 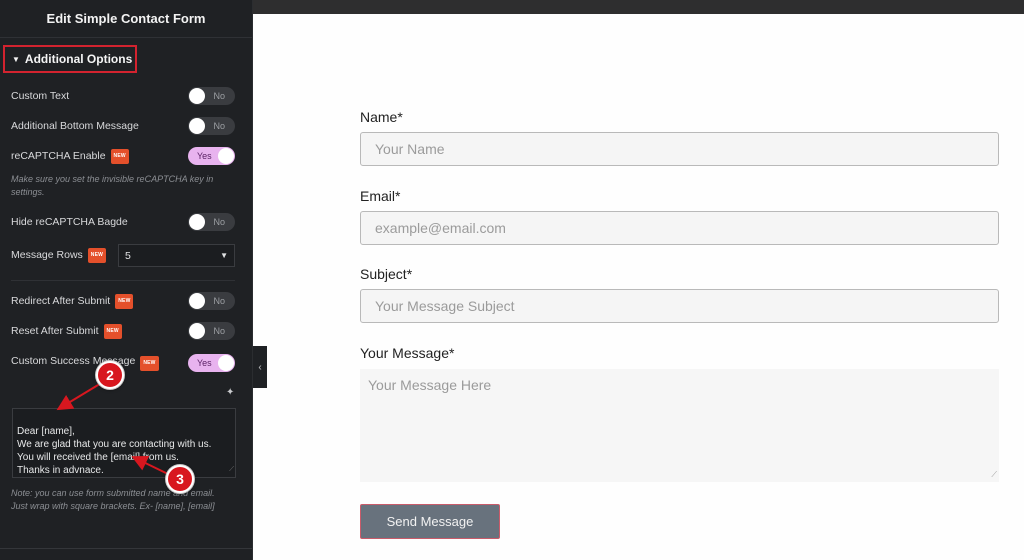 What do you see at coordinates (638, 7) in the screenshot?
I see `preview-top-bar` at bounding box center [638, 7].